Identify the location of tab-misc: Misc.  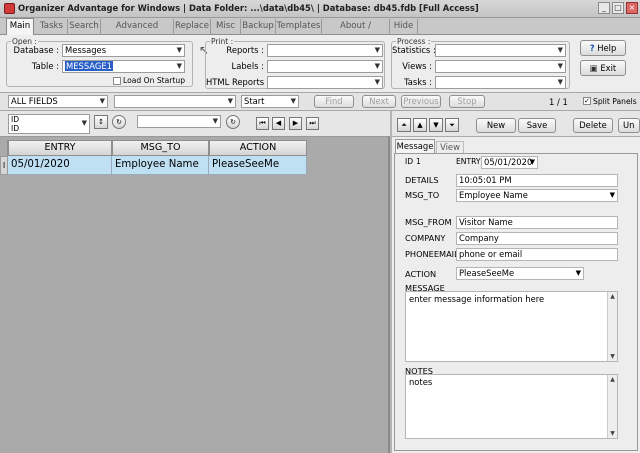
(226, 27).